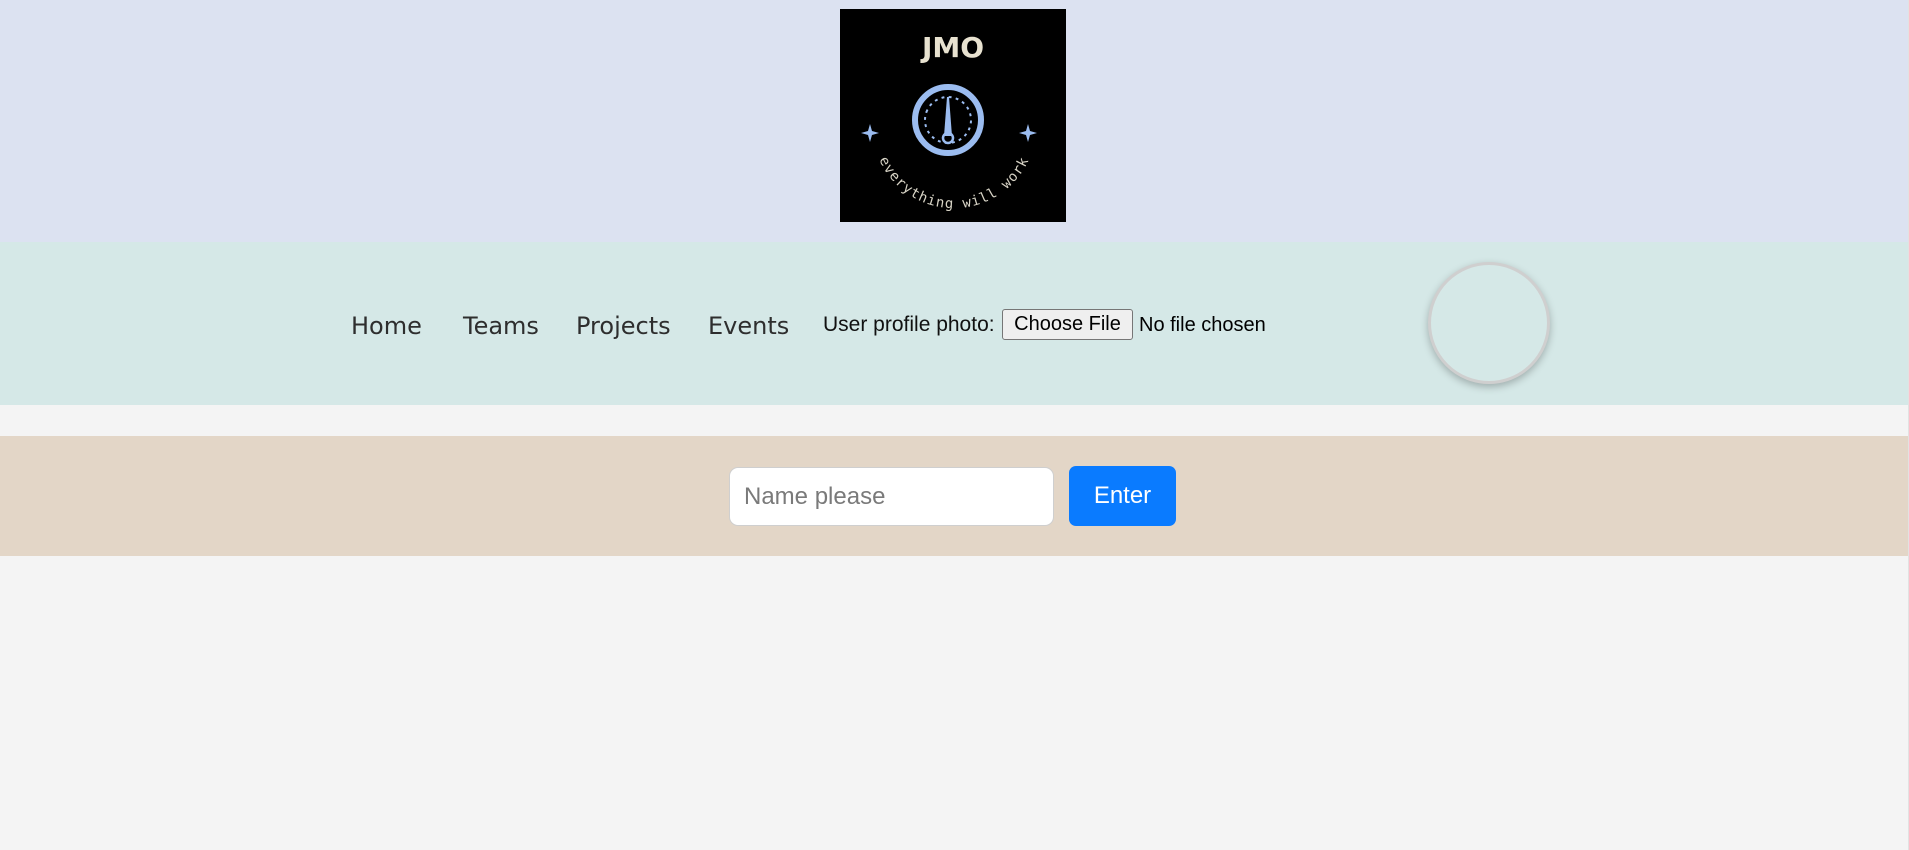 This screenshot has width=1909, height=850. Describe the element at coordinates (909, 324) in the screenshot. I see `profile-photo-label: User profile photo:` at that location.